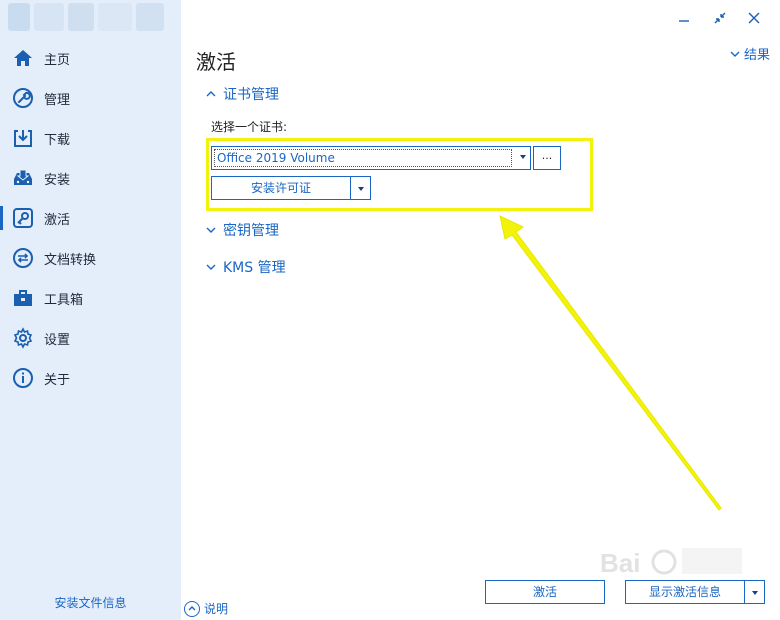 This screenshot has height=620, width=780. Describe the element at coordinates (57, 180) in the screenshot. I see `sidebar-item-label: 安装` at that location.